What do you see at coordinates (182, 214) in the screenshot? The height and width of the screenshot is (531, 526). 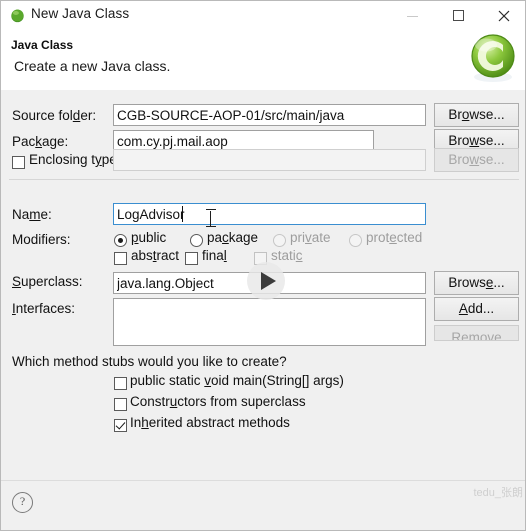 I see `text-caret` at bounding box center [182, 214].